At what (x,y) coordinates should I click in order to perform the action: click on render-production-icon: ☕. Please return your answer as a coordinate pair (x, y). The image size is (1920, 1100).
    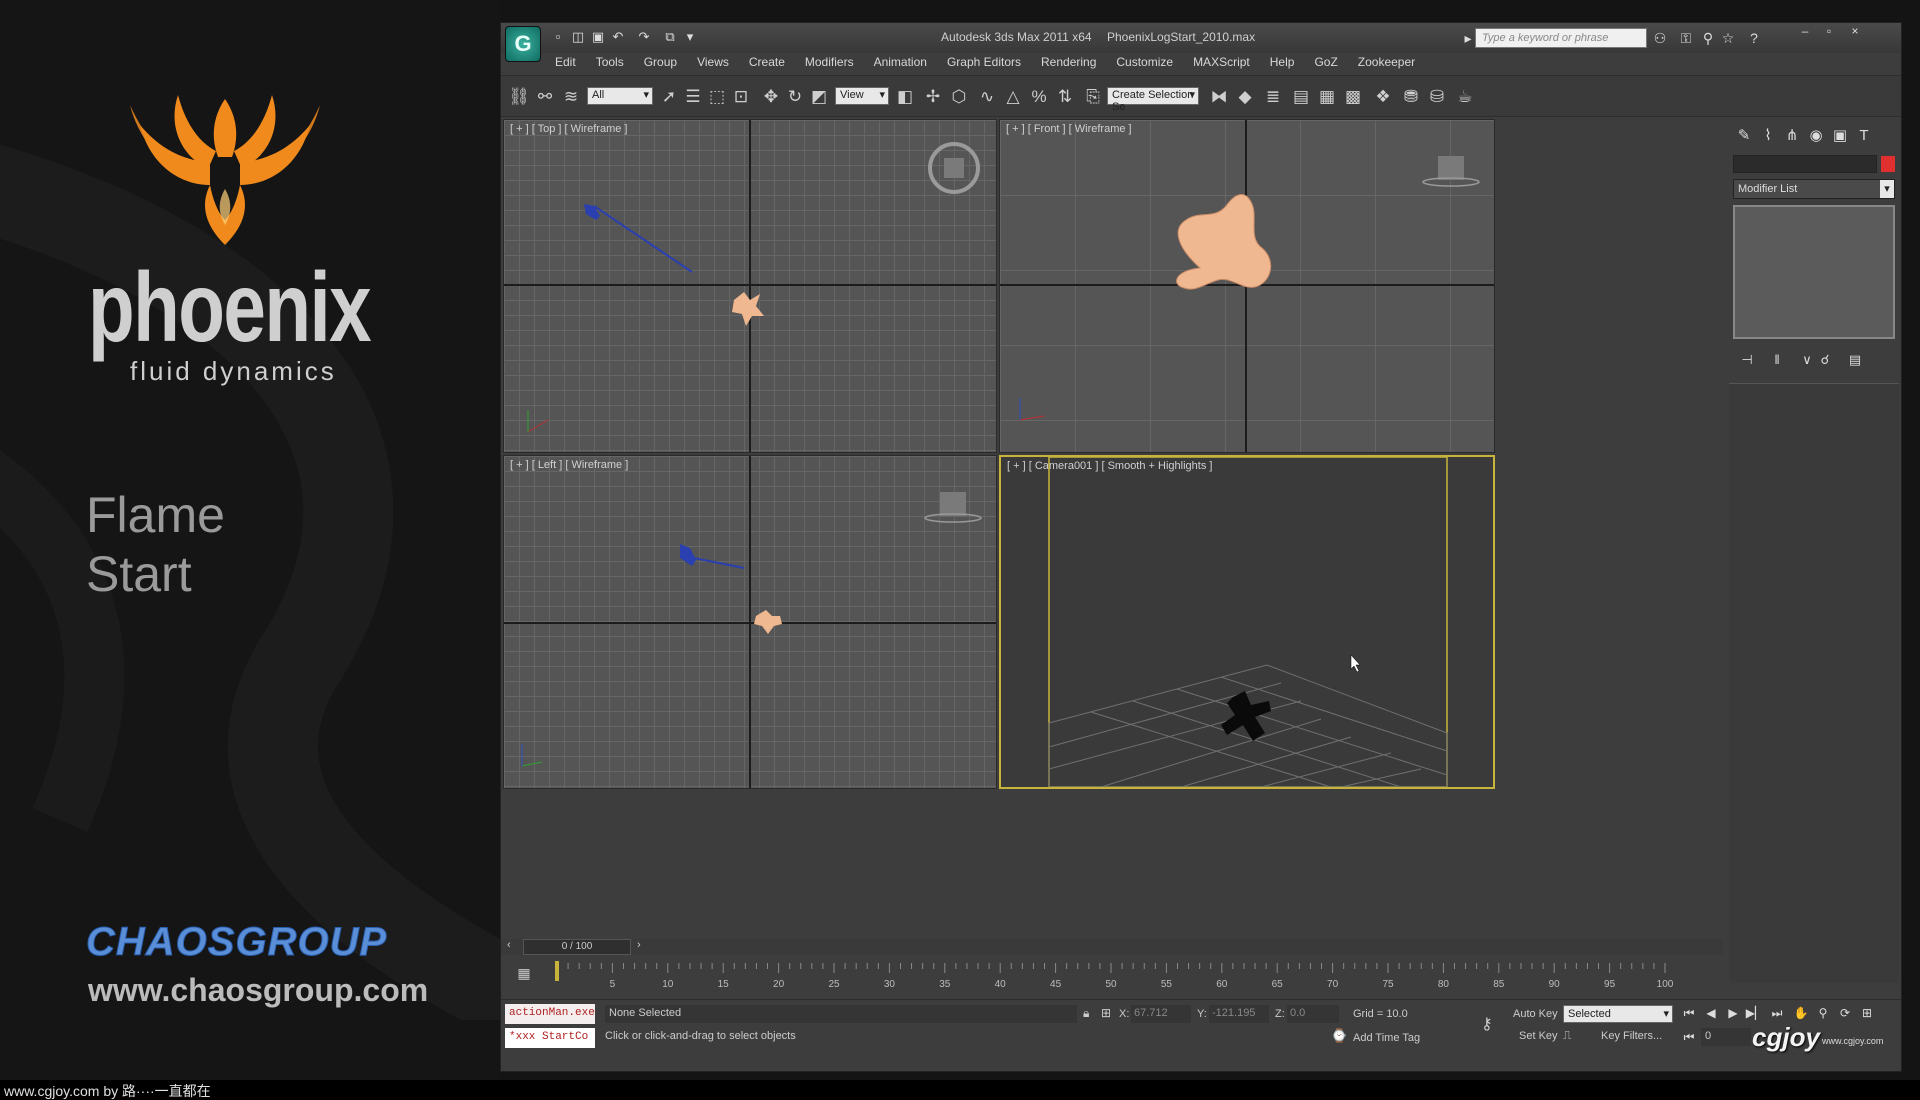
    Looking at the image, I should click on (1465, 97).